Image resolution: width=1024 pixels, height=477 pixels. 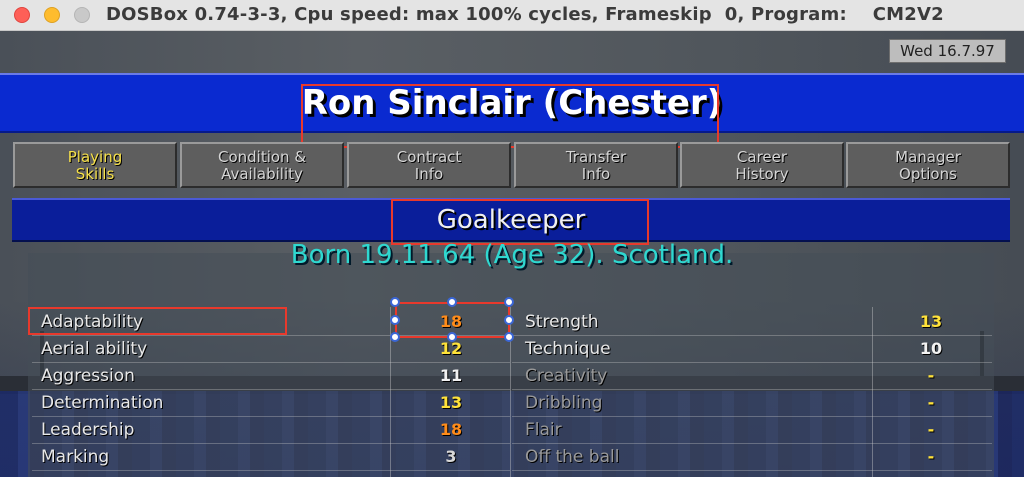 I want to click on attribute-value: 18, so click(x=451, y=429).